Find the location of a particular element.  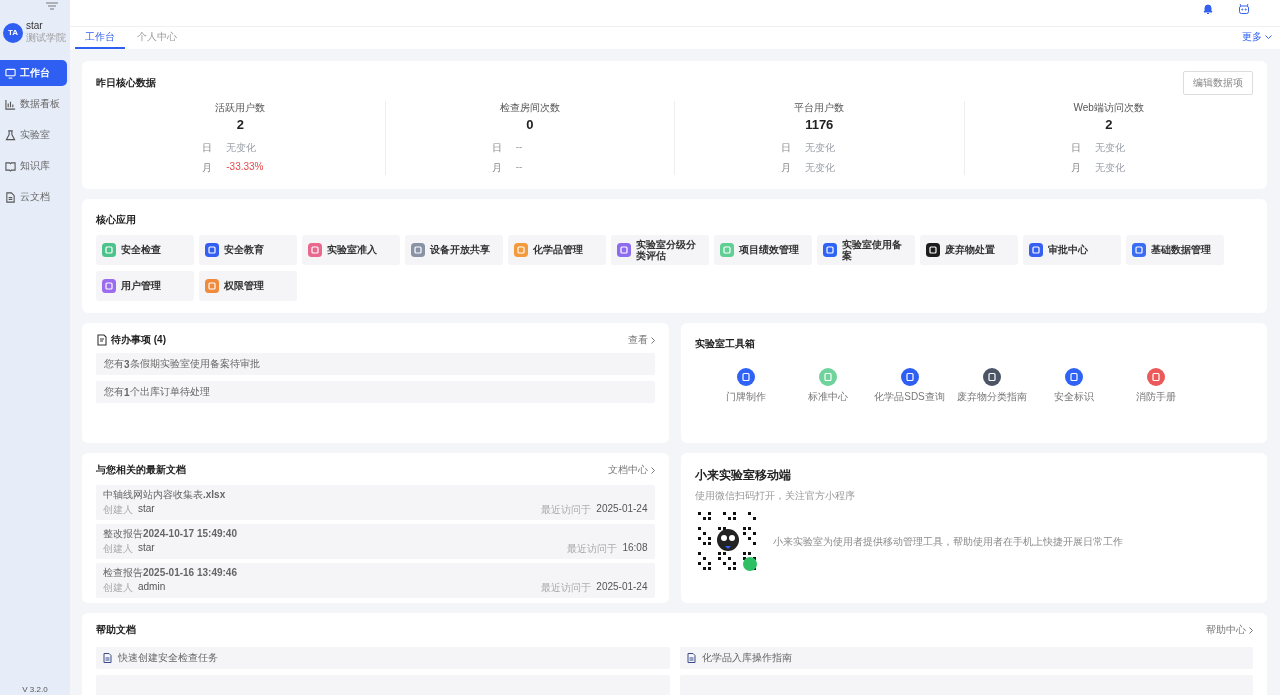

more-button: 更多 is located at coordinates (1257, 37).